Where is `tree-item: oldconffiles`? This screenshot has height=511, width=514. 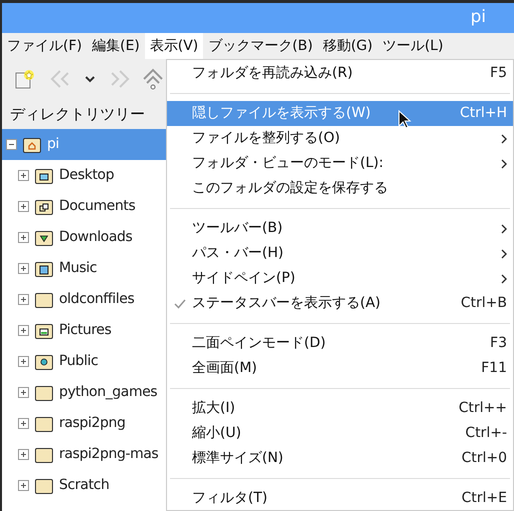
tree-item: oldconffiles is located at coordinates (84, 299).